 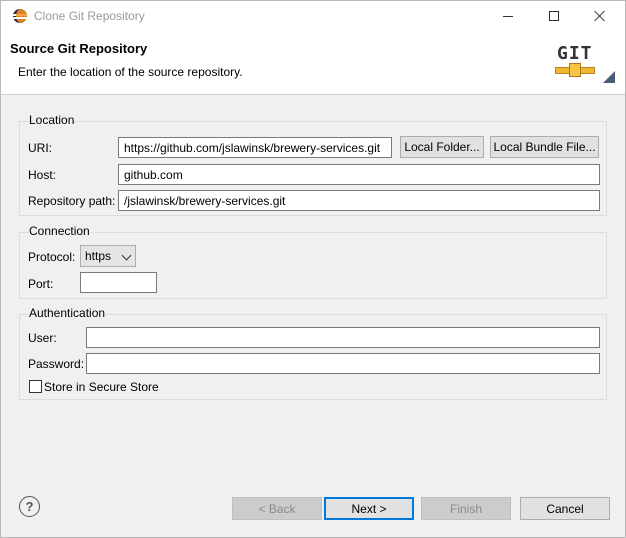 What do you see at coordinates (67, 313) in the screenshot?
I see `authentication-group-label: Authentication` at bounding box center [67, 313].